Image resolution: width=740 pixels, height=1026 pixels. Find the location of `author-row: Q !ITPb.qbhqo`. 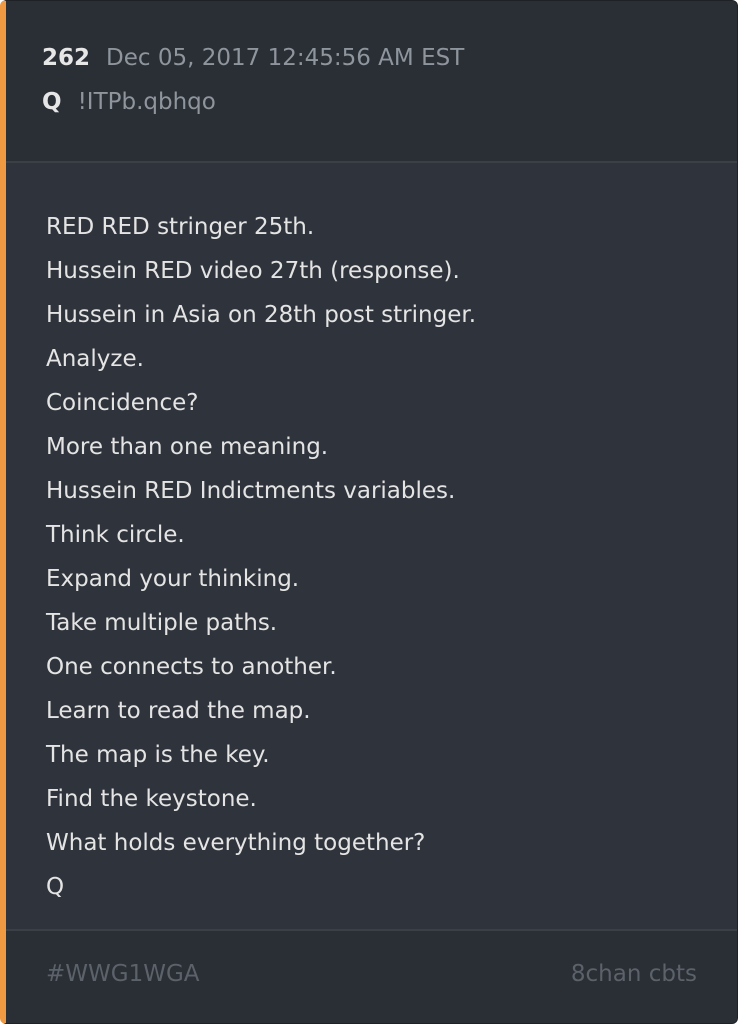

author-row: Q !ITPb.qbhqo is located at coordinates (129, 102).